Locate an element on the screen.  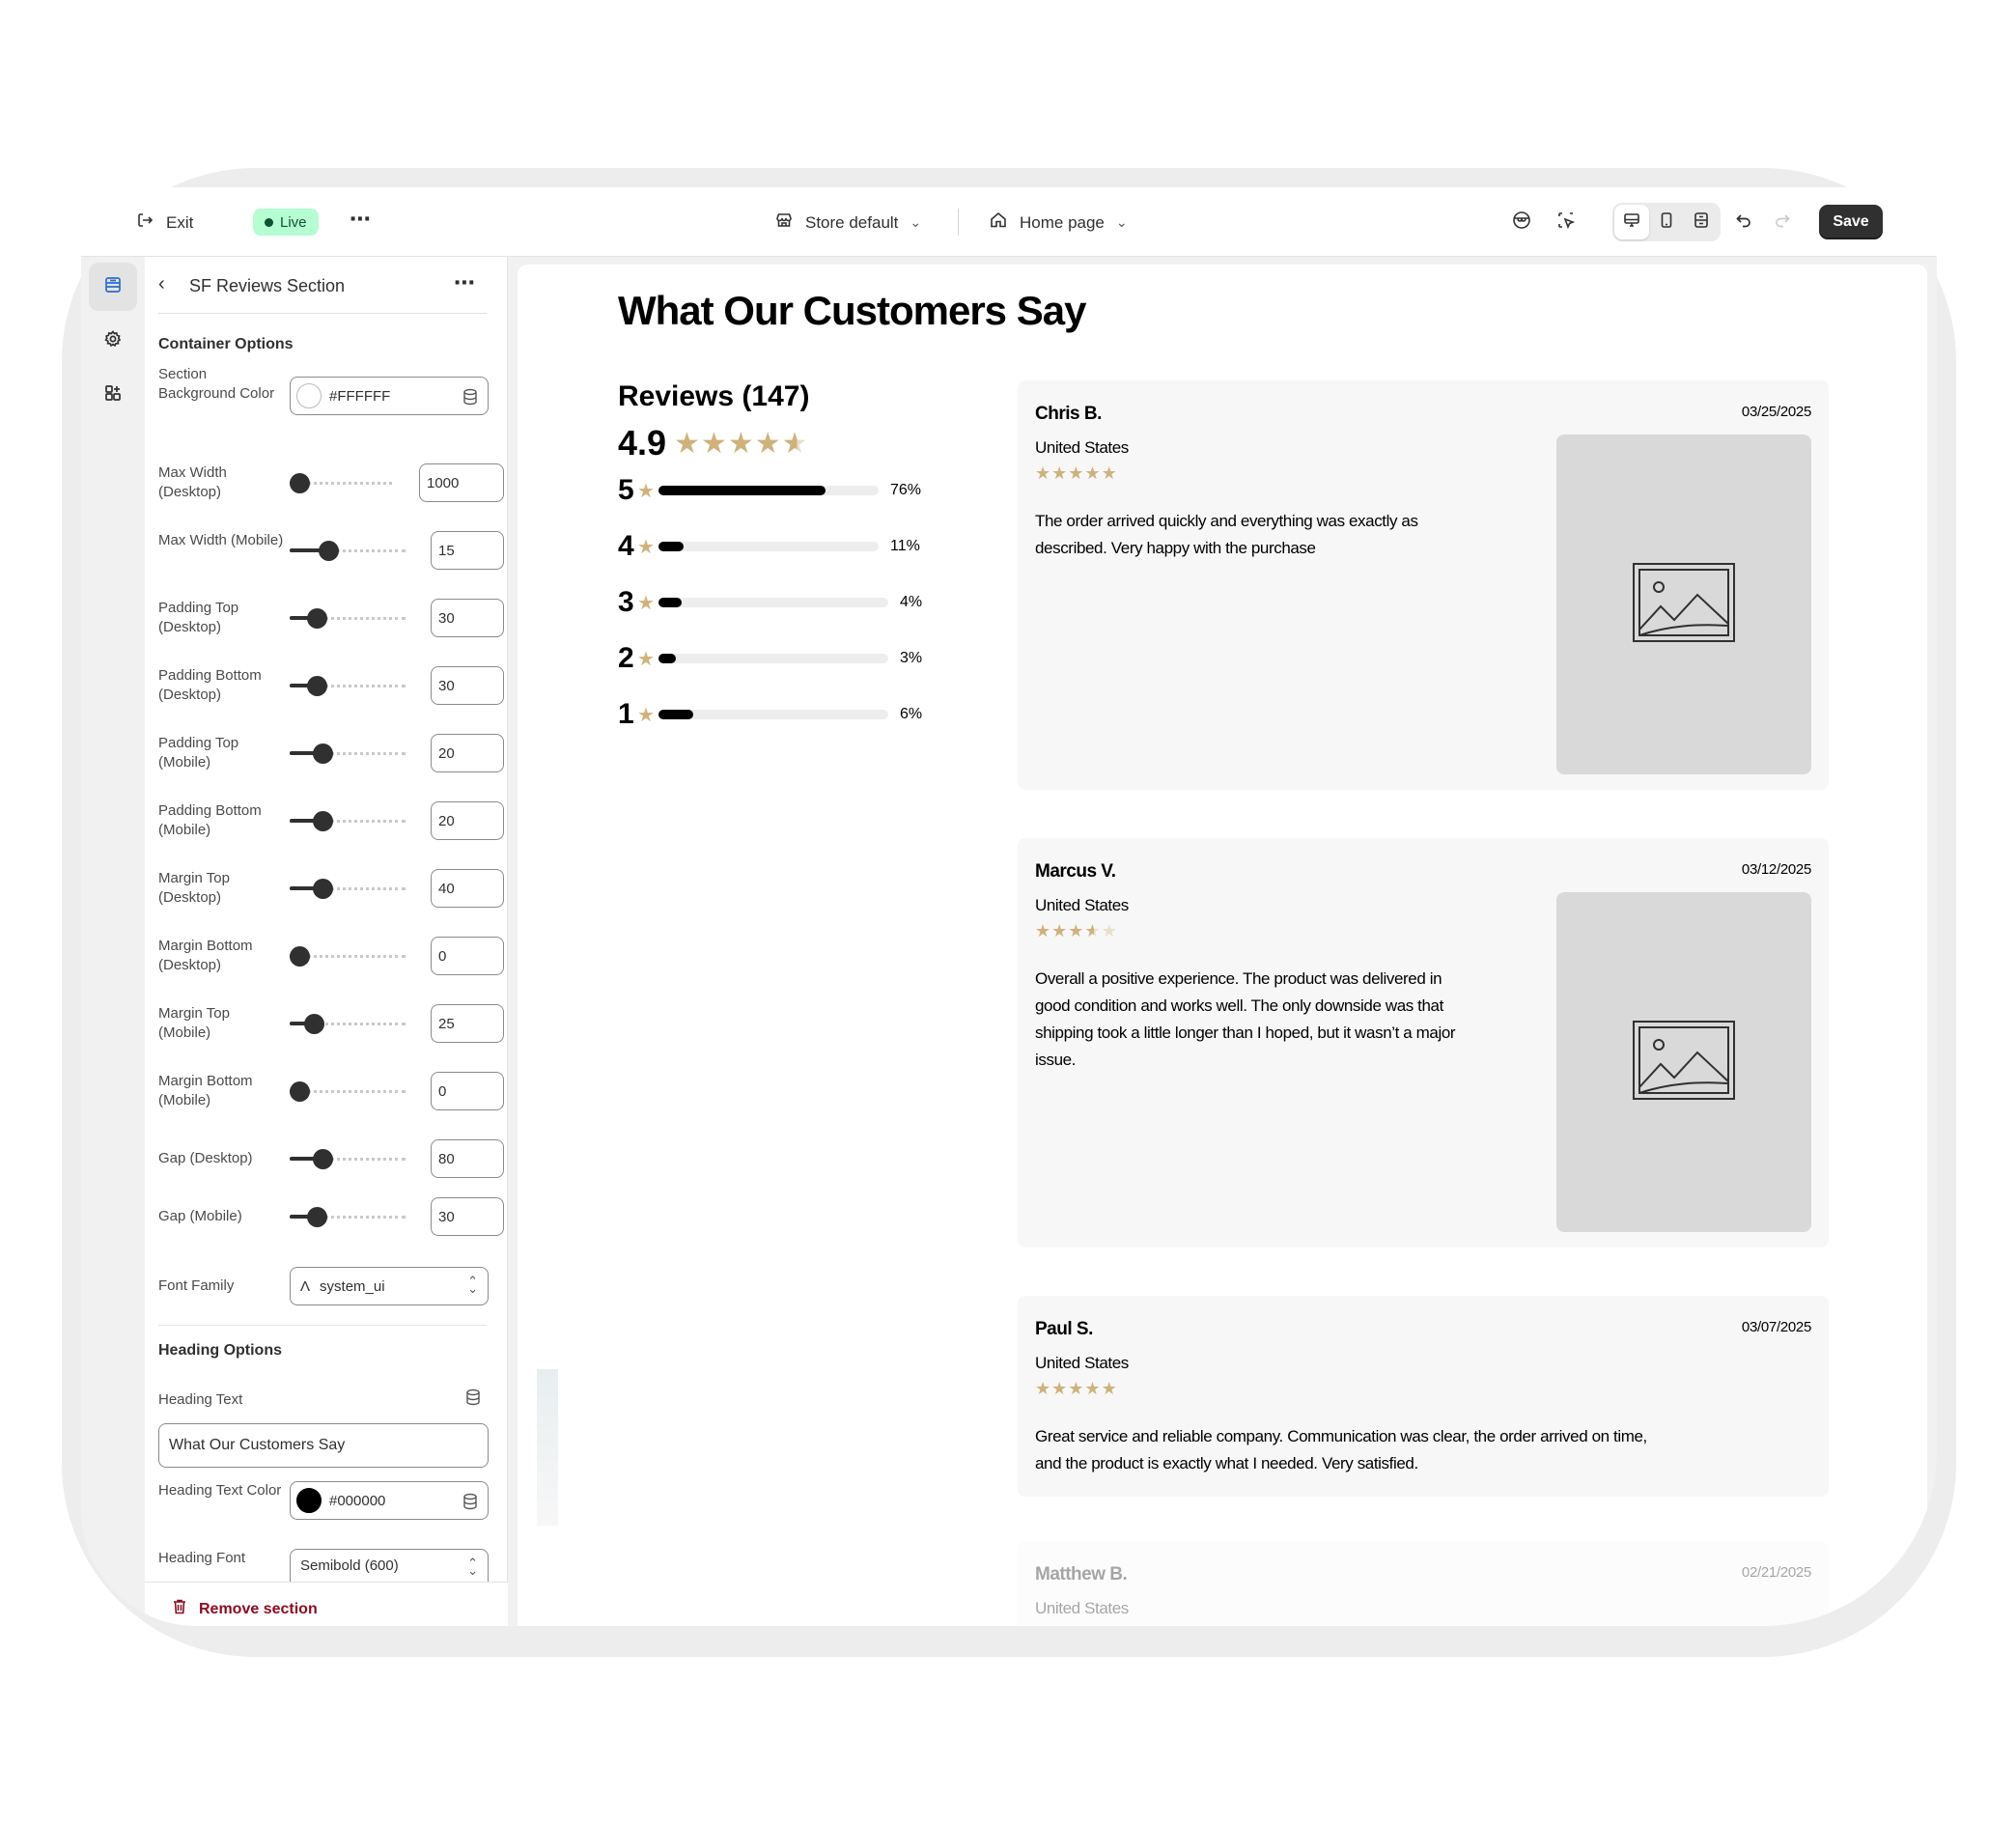
reviewer-name: Chris B. is located at coordinates (1069, 414).